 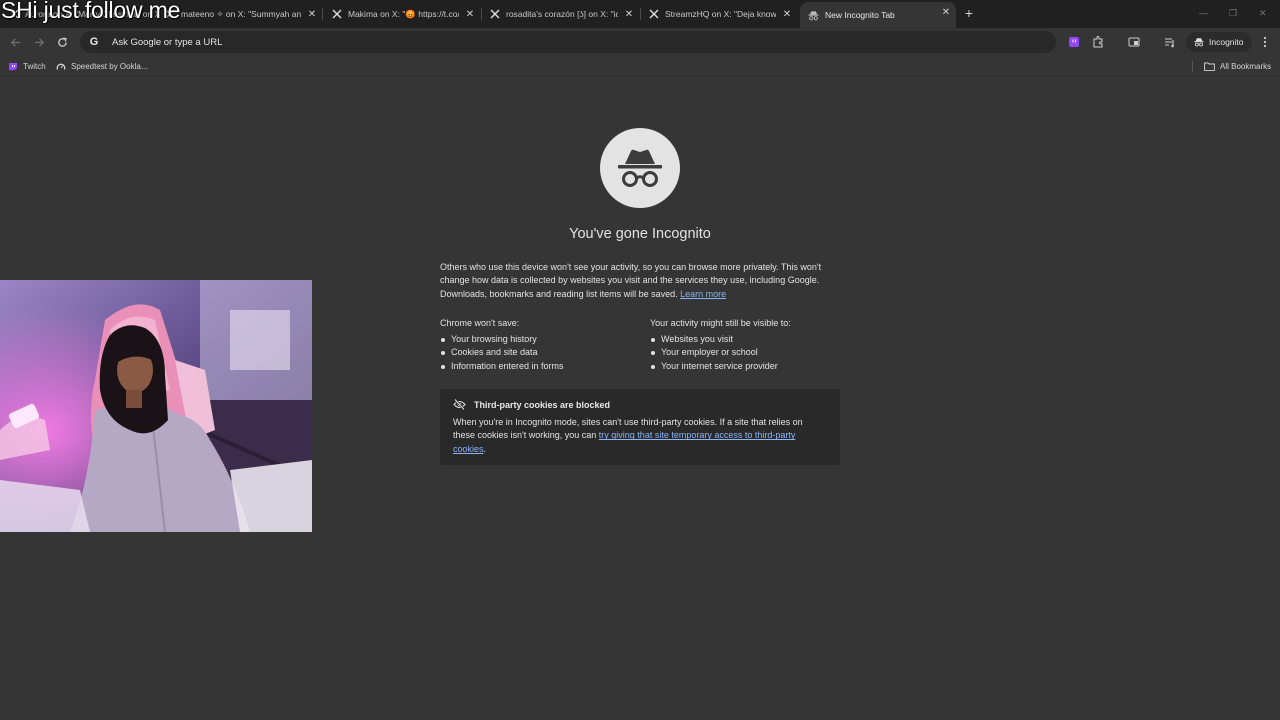 What do you see at coordinates (1226, 42) in the screenshot?
I see `profile-label: Incognito` at bounding box center [1226, 42].